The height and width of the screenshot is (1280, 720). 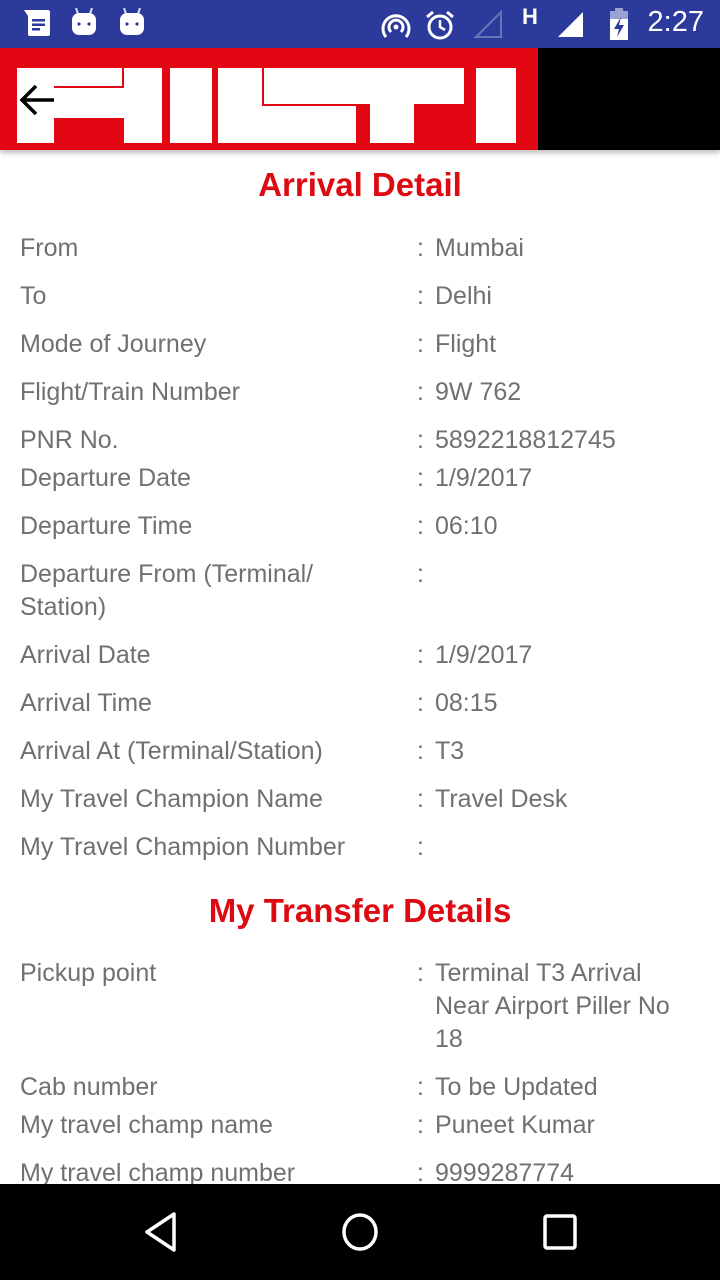 I want to click on row-label: My travel champ name, so click(x=146, y=1125).